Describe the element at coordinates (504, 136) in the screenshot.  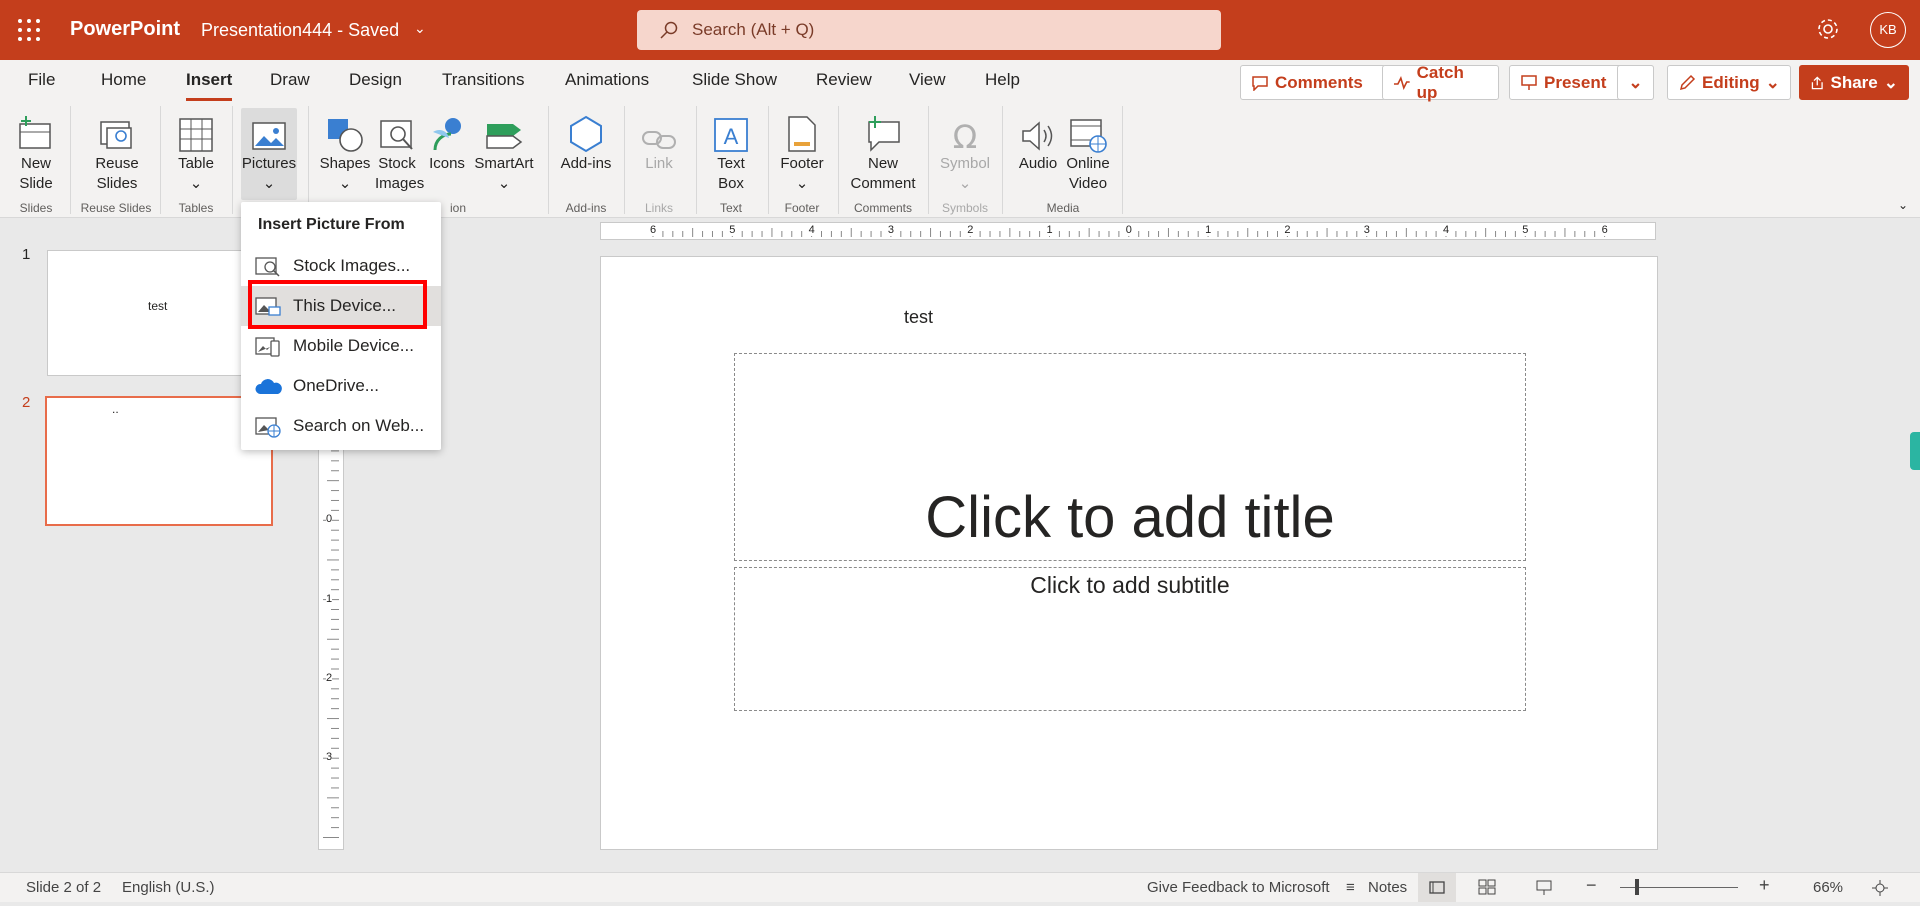
I see `smartart-icon` at that location.